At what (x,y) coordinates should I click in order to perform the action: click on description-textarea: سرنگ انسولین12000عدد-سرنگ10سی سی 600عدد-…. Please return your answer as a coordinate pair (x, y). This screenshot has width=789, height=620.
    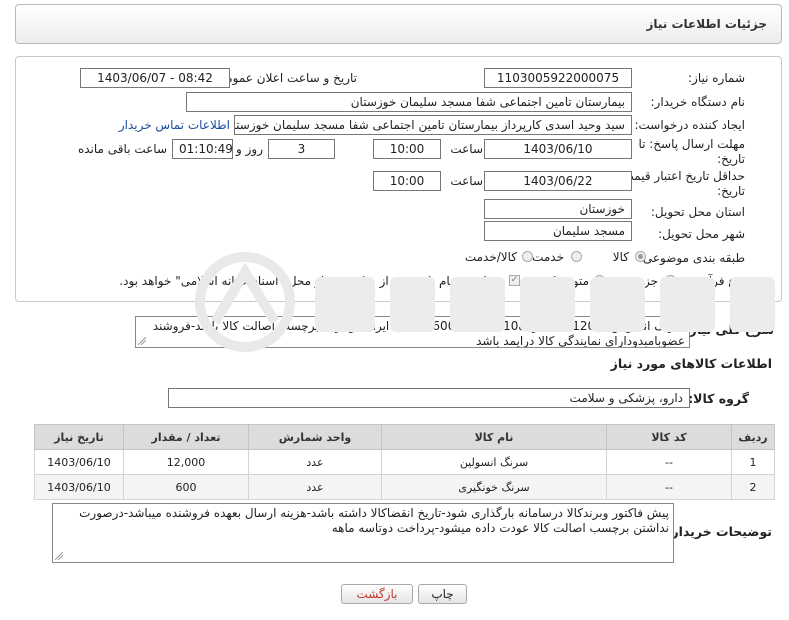
    Looking at the image, I should click on (412, 332).